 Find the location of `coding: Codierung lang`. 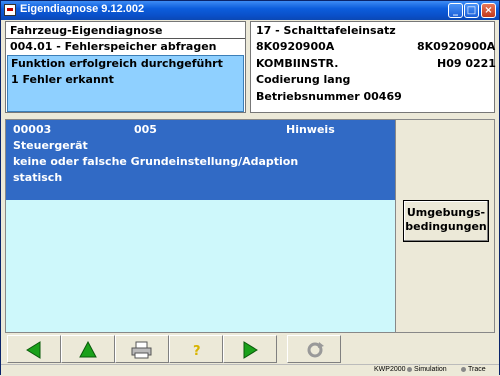

coding: Codierung lang is located at coordinates (303, 79).